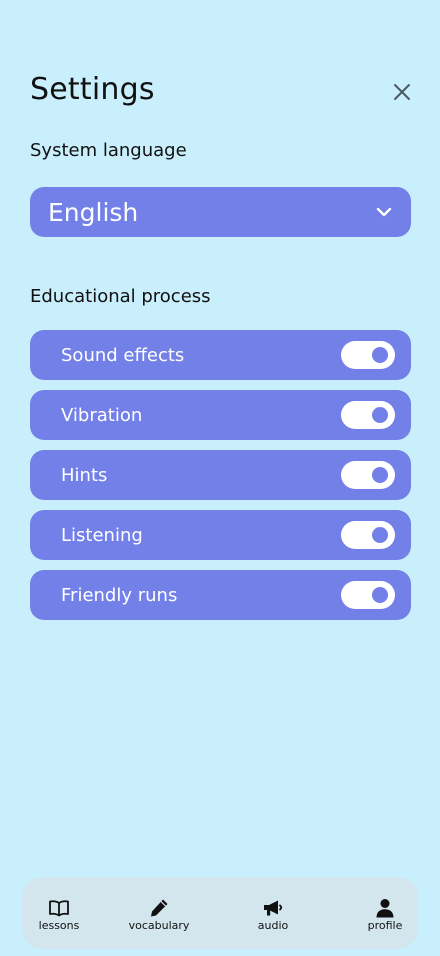  What do you see at coordinates (59, 908) in the screenshot?
I see `book-icon` at bounding box center [59, 908].